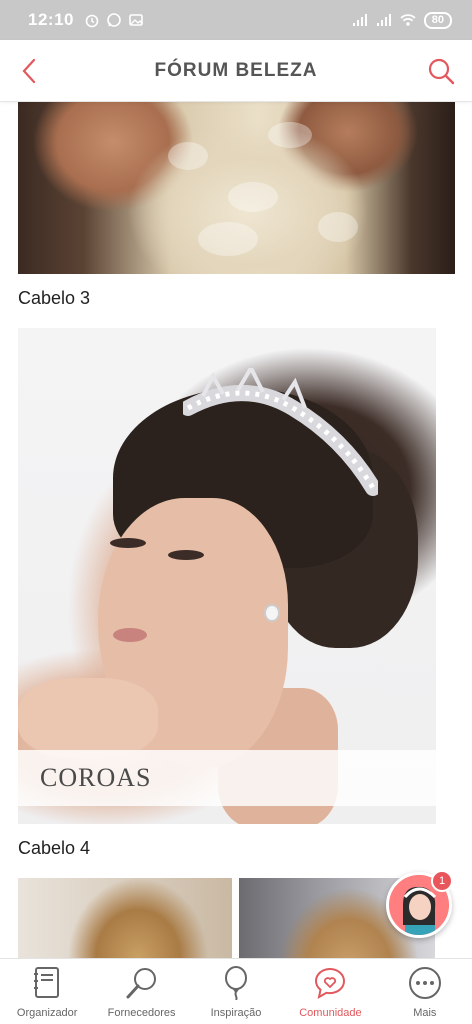  I want to click on status-notification-icons, so click(114, 20).